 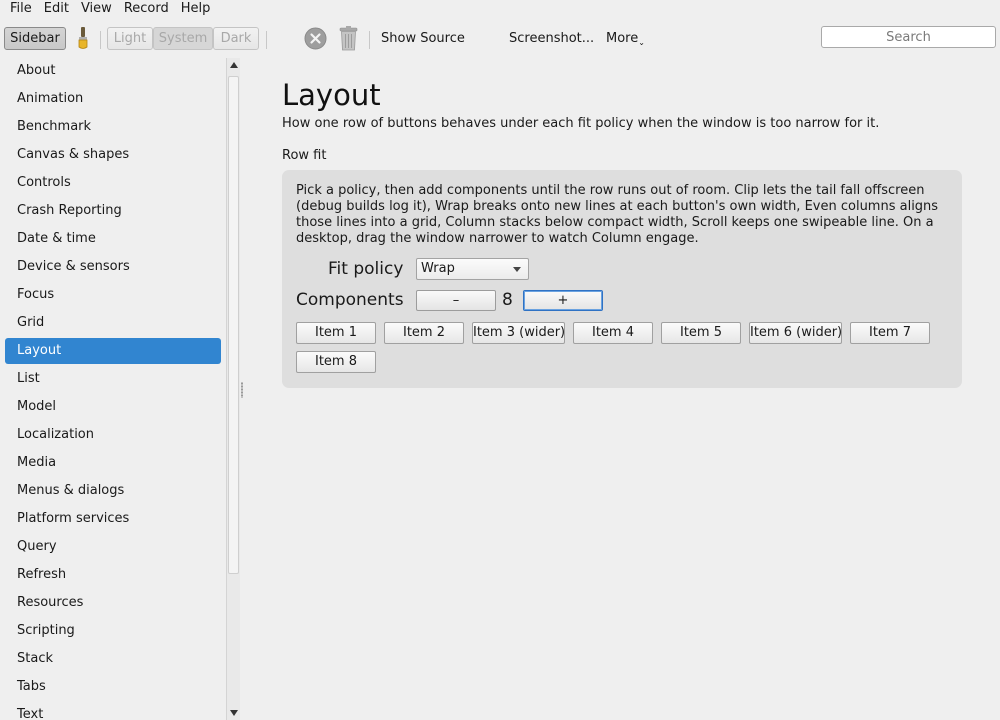 What do you see at coordinates (304, 155) in the screenshot?
I see `section-label: Row fit` at bounding box center [304, 155].